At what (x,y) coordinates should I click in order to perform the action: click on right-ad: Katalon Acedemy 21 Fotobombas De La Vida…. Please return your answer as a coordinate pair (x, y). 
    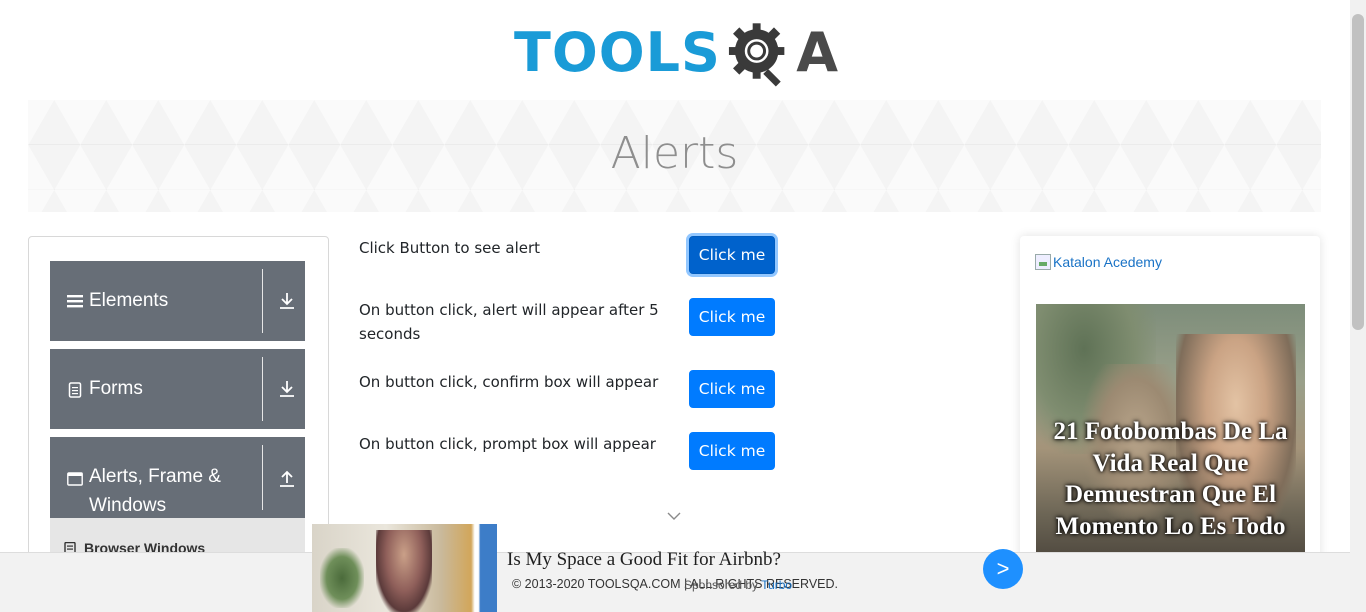
    Looking at the image, I should click on (1170, 401).